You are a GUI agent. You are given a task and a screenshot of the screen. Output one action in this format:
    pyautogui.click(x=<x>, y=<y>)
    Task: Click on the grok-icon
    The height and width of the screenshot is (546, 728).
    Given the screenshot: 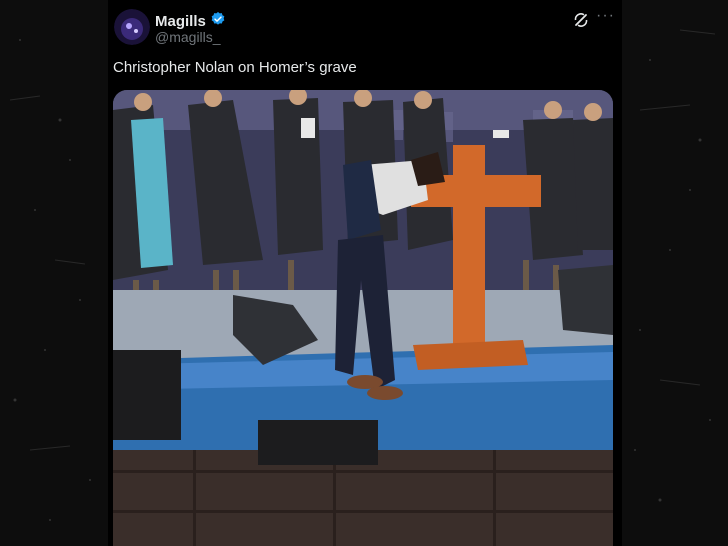 What is the action you would take?
    pyautogui.click(x=581, y=20)
    